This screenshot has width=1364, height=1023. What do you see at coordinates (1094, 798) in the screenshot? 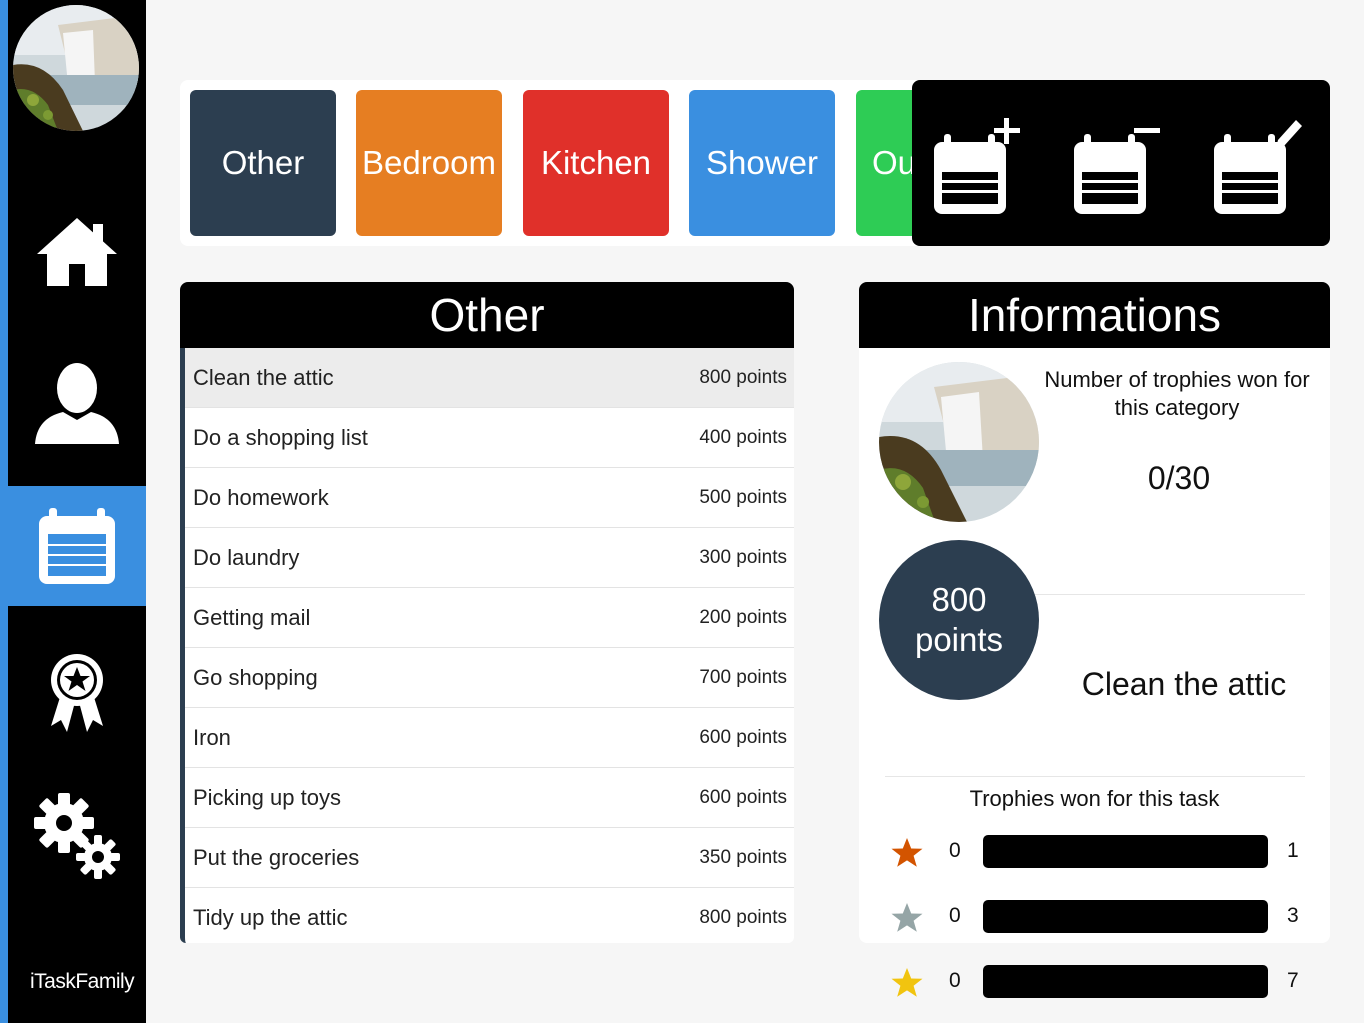
I see `trophies-title: Trophies won for this task` at bounding box center [1094, 798].